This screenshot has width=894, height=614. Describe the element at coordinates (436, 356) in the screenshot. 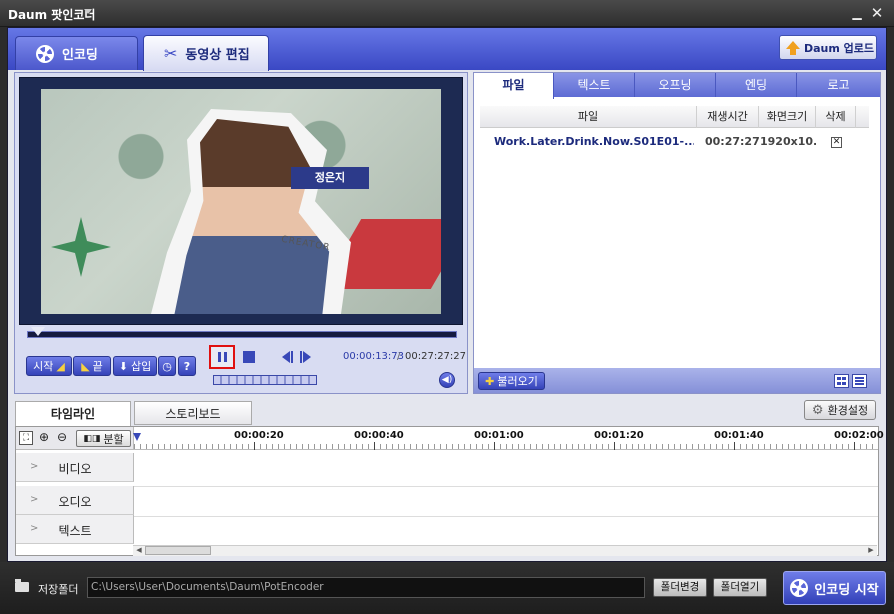

I see `total-time: 00:27:27:27` at that location.